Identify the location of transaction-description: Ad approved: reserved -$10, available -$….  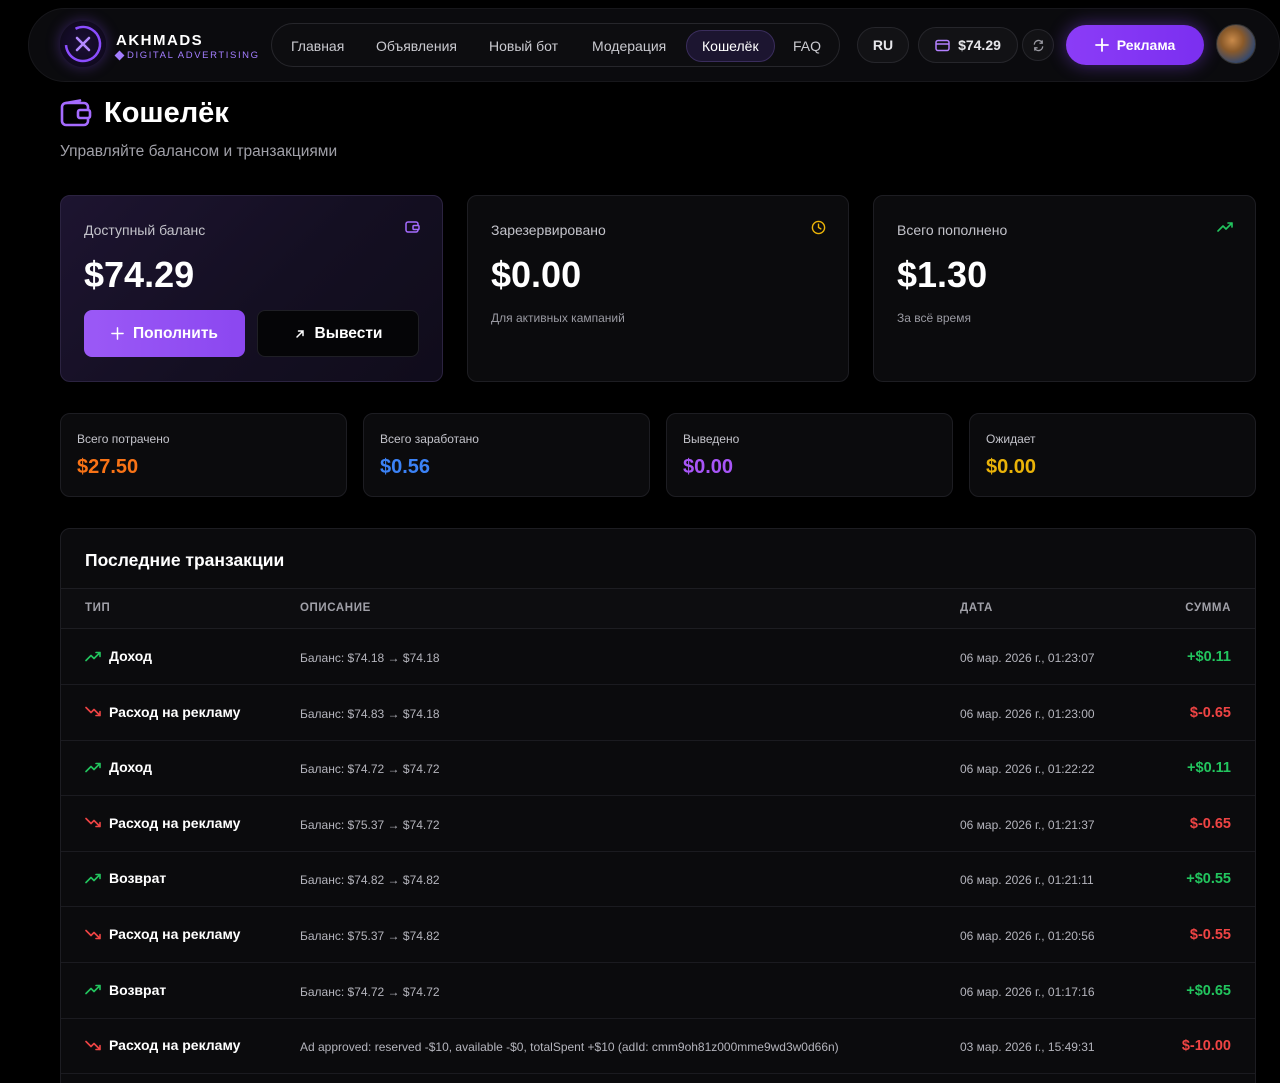
(569, 1047).